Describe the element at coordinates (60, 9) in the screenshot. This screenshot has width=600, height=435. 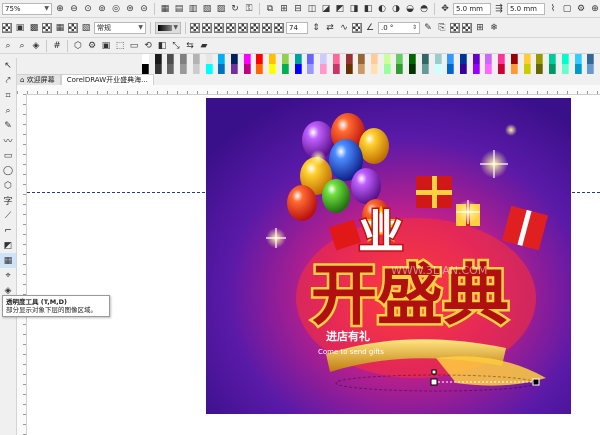
I see `zoom-in-icon: ⊕` at that location.